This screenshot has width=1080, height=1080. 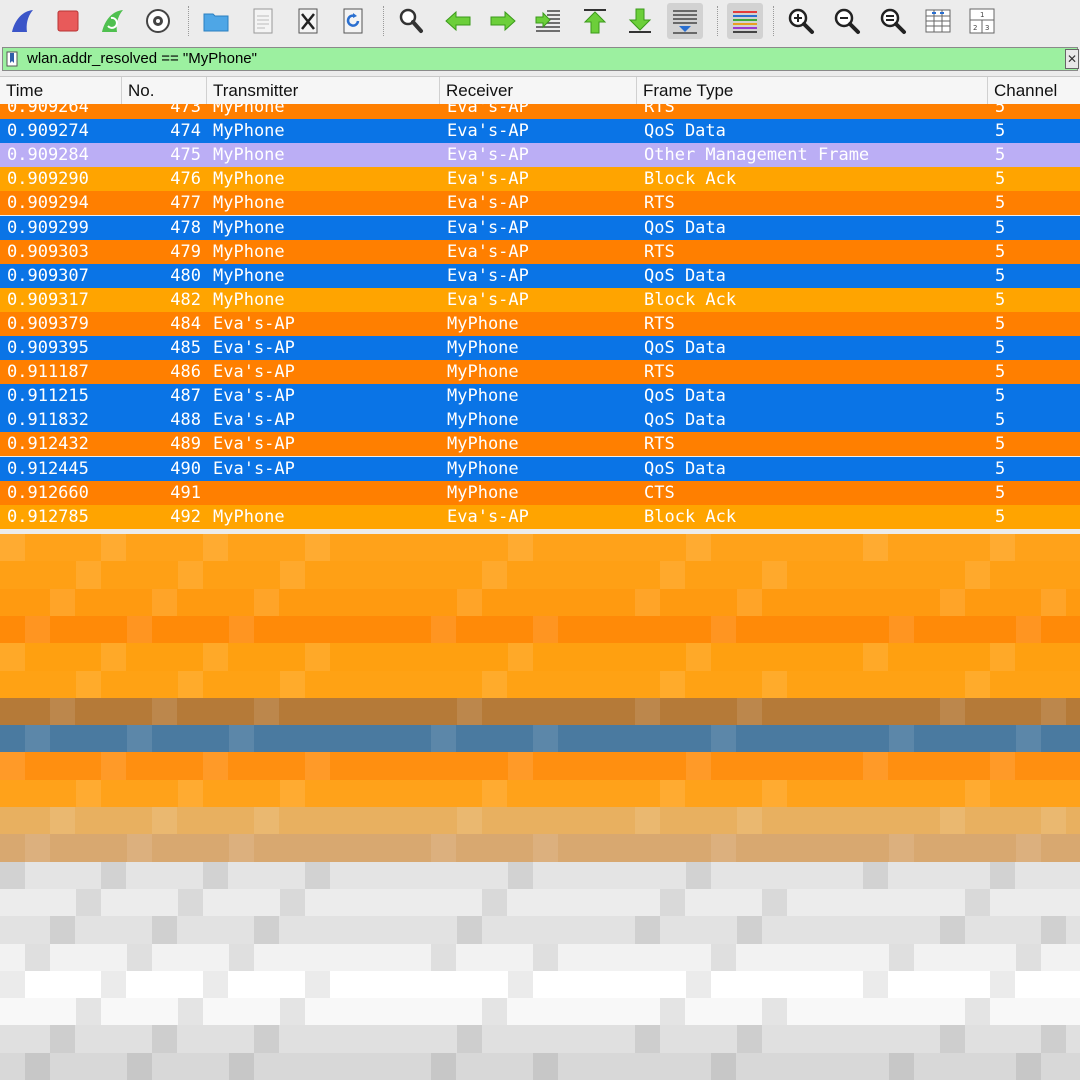 I want to click on reload-file-icon, so click(x=353, y=21).